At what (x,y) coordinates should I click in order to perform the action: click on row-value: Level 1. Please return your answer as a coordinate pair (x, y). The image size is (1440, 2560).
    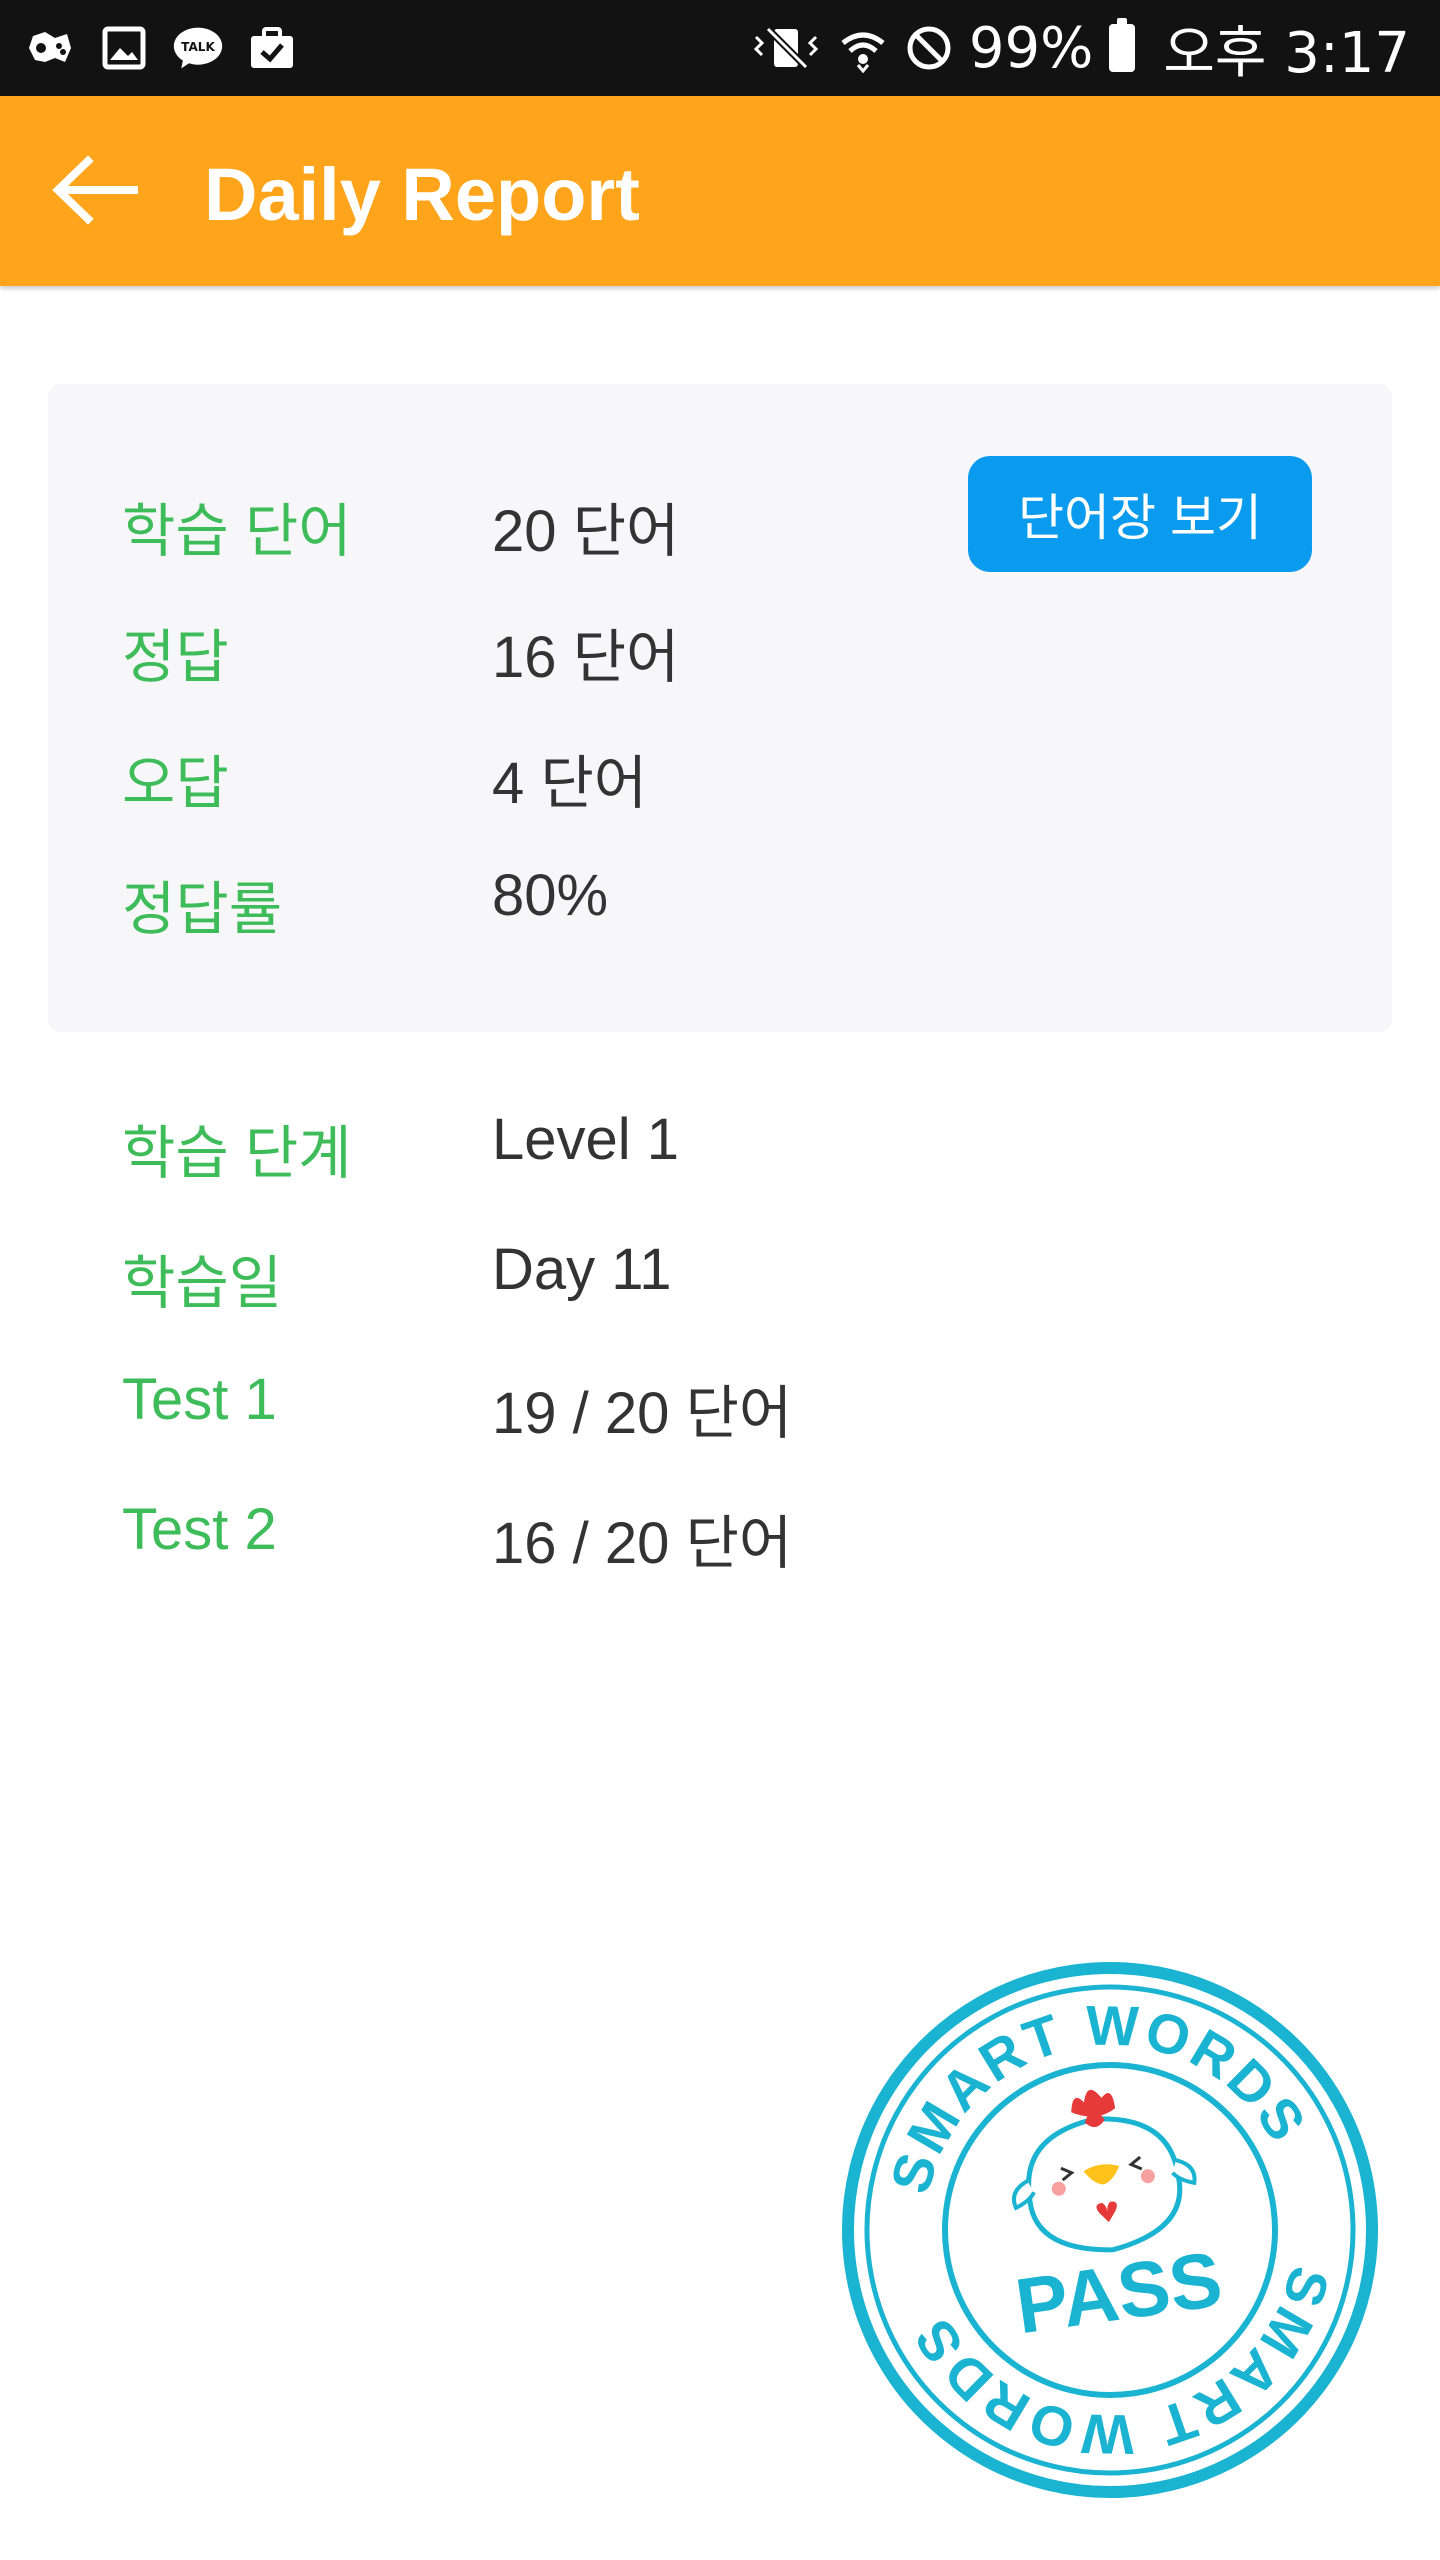
    Looking at the image, I should click on (586, 1139).